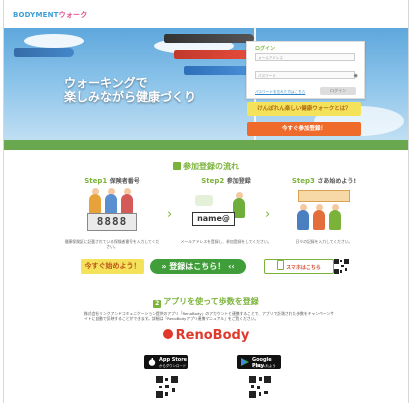 This screenshot has width=412, height=403. What do you see at coordinates (281, 265) in the screenshot?
I see `smartphone-icon` at bounding box center [281, 265].